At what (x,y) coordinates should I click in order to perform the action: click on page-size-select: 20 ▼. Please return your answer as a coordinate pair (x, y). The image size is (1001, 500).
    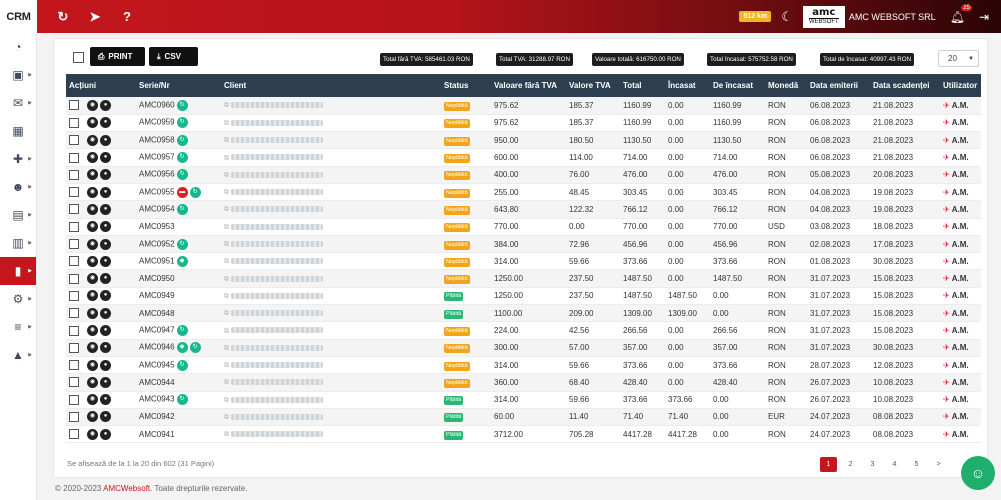
    Looking at the image, I should click on (958, 58).